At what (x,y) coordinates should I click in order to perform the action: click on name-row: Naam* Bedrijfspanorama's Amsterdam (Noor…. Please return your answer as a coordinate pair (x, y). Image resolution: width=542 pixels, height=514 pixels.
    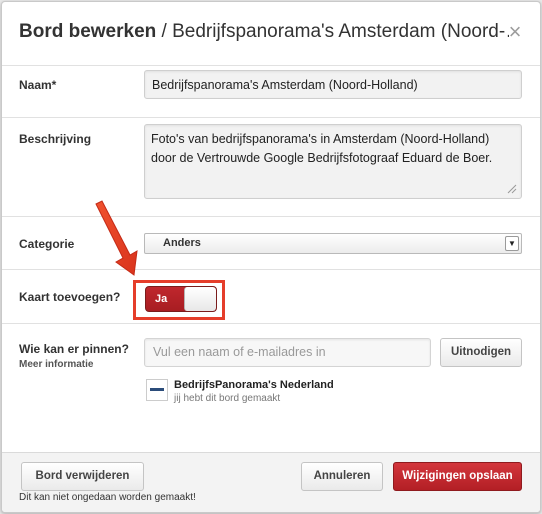
    Looking at the image, I should click on (271, 92).